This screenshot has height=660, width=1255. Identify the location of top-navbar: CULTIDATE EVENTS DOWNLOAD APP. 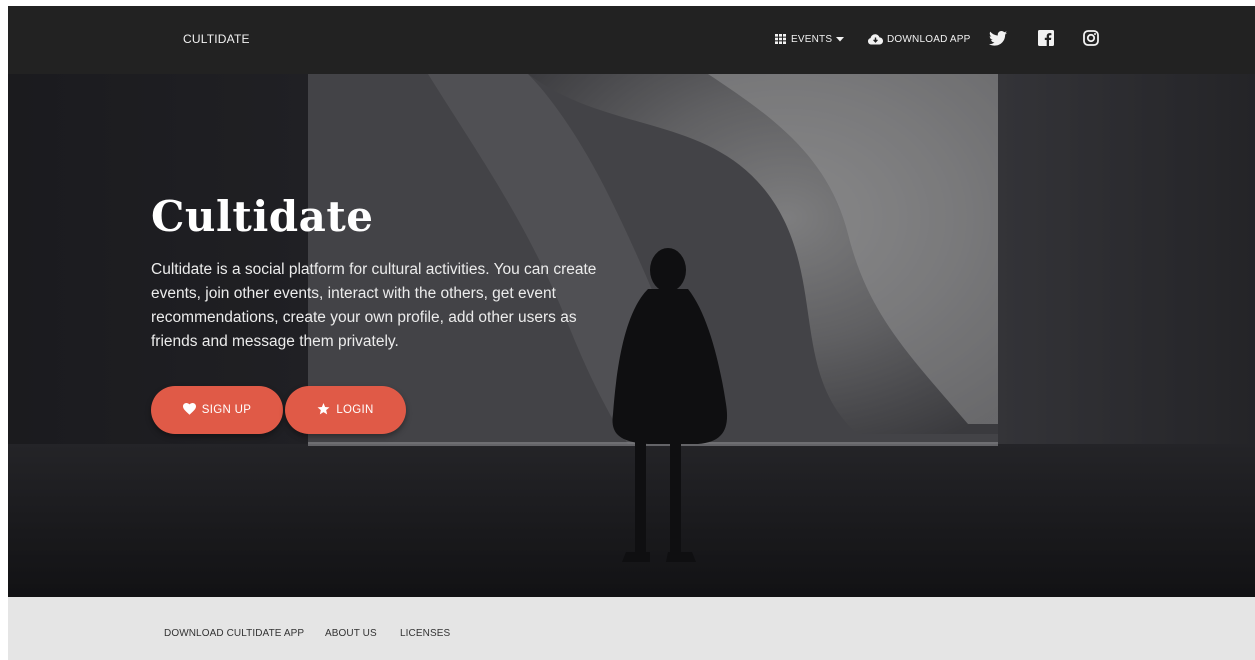
(631, 40).